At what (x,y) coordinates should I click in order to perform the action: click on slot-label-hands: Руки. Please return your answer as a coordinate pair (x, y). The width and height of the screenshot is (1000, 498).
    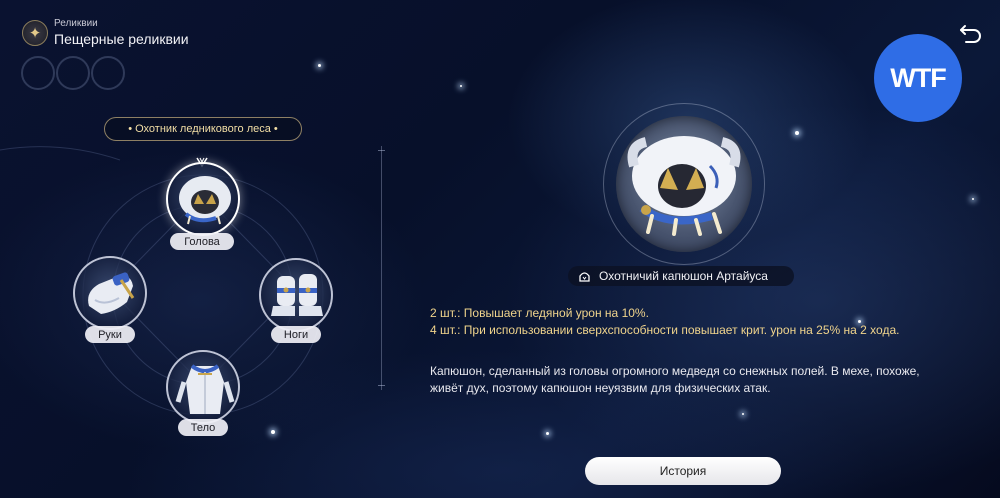
    Looking at the image, I should click on (110, 334).